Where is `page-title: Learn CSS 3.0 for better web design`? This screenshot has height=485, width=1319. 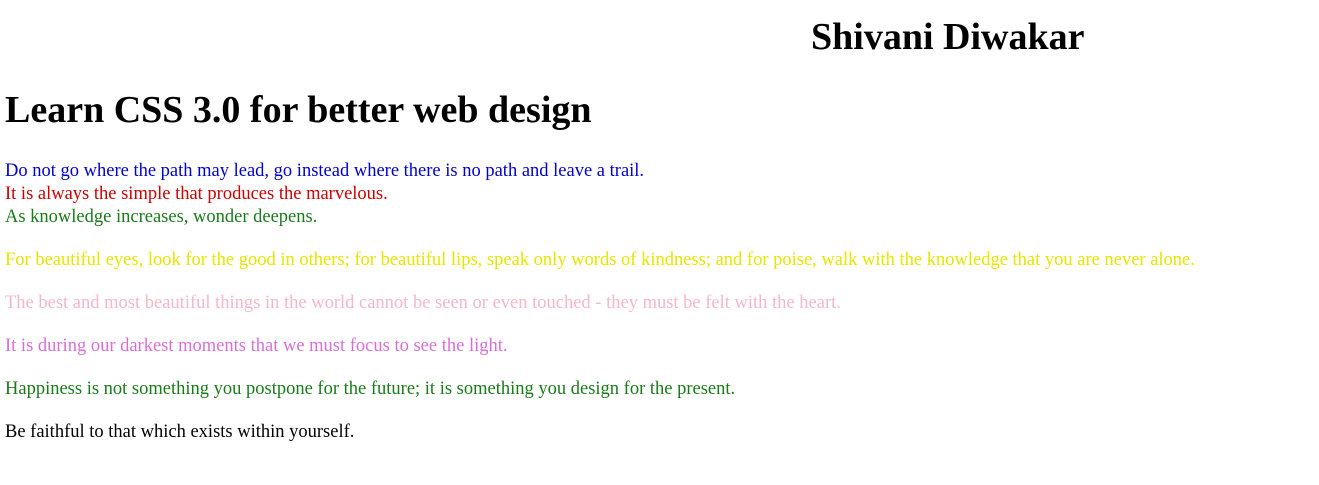 page-title: Learn CSS 3.0 for better web design is located at coordinates (298, 110).